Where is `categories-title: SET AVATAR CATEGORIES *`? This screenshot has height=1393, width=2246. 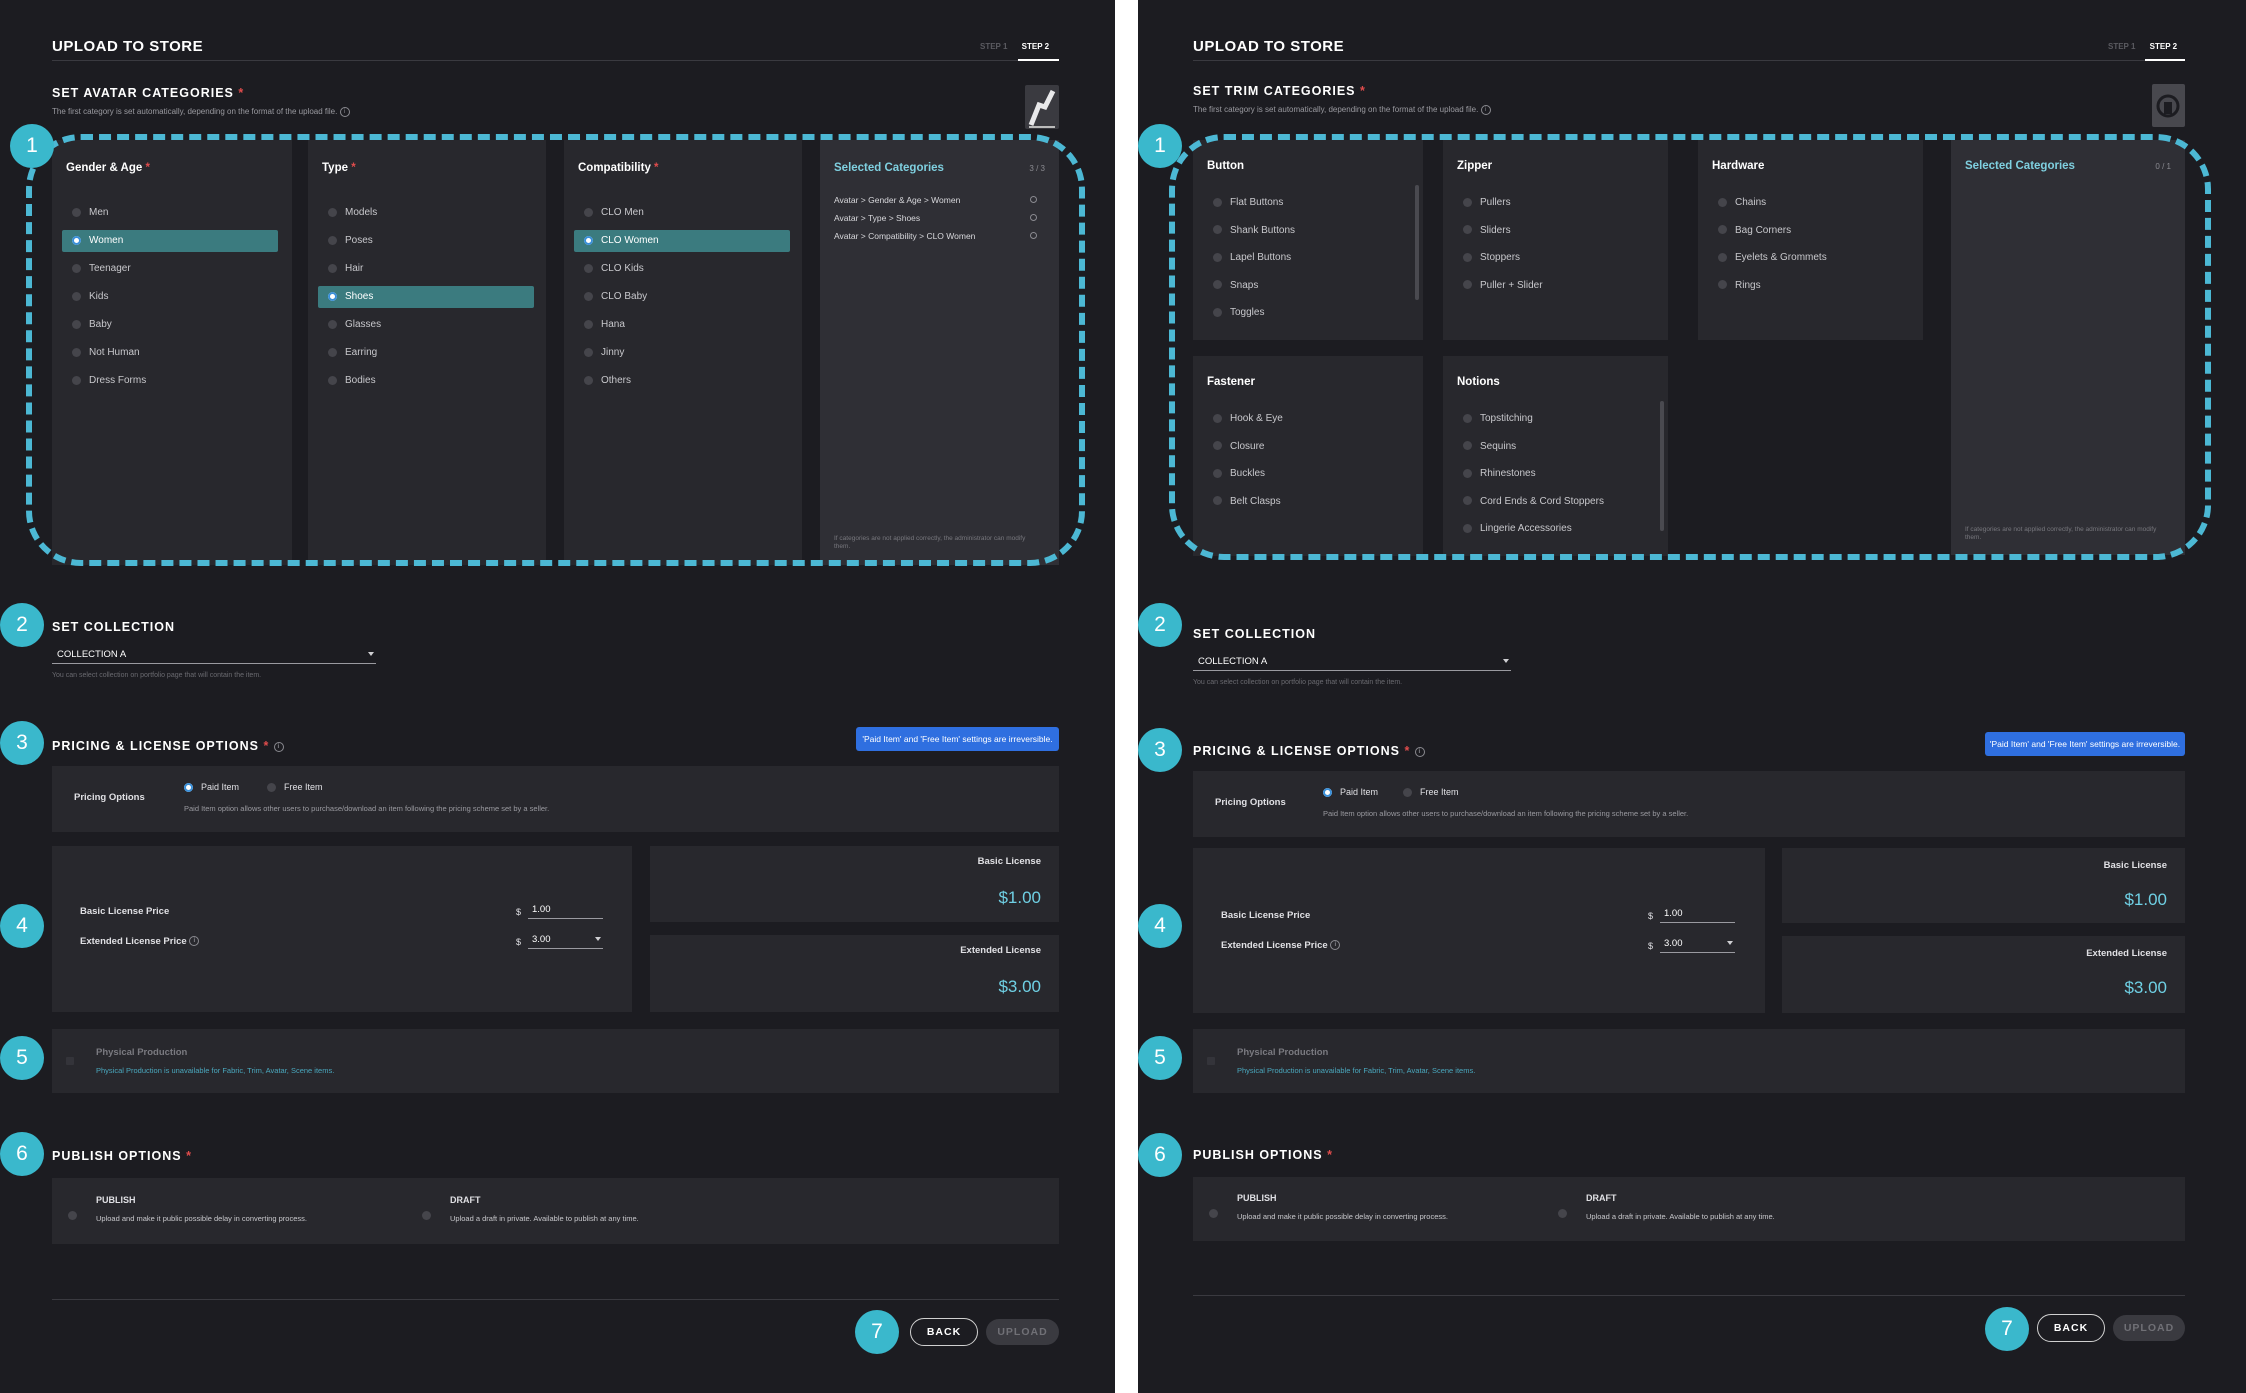
categories-title: SET AVATAR CATEGORIES * is located at coordinates (148, 93).